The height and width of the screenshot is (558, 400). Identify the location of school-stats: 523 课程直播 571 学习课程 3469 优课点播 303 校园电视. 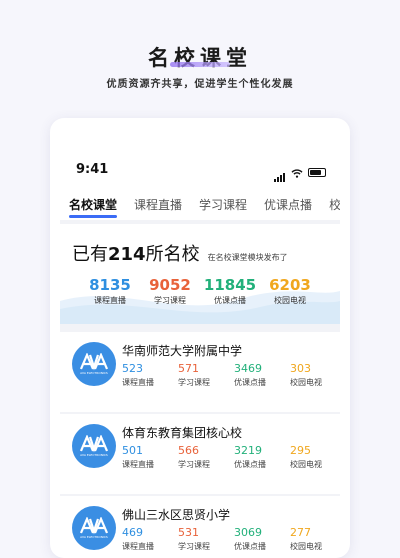
(231, 375).